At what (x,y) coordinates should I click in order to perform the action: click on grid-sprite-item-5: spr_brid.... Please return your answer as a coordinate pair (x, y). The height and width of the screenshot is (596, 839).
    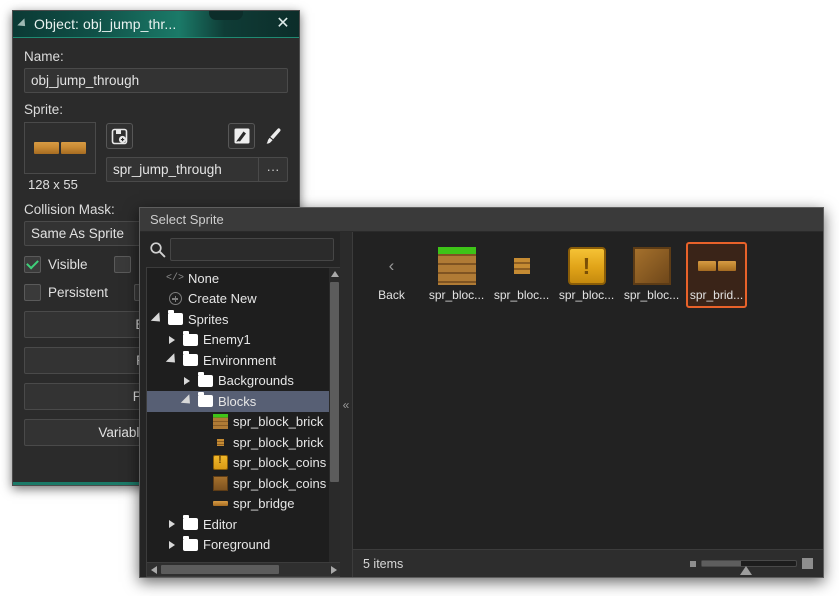
    Looking at the image, I should click on (716, 275).